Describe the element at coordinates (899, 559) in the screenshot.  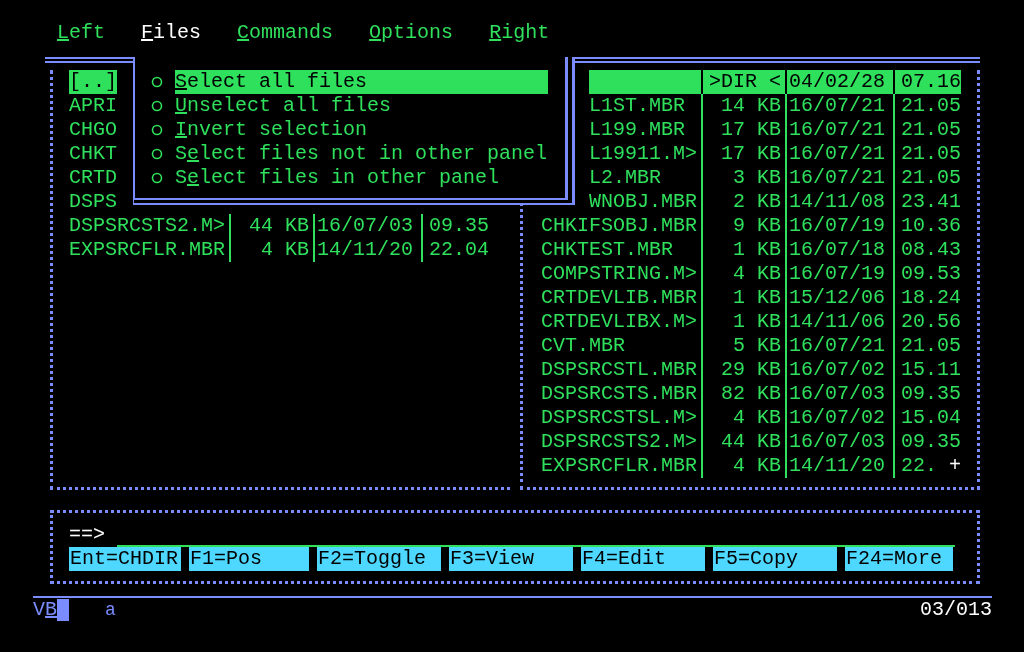
I see `function-key: F24=More` at that location.